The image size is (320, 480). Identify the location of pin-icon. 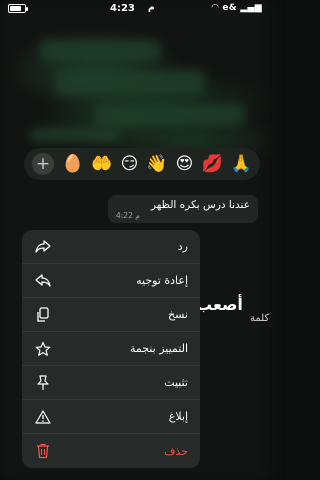
(43, 383).